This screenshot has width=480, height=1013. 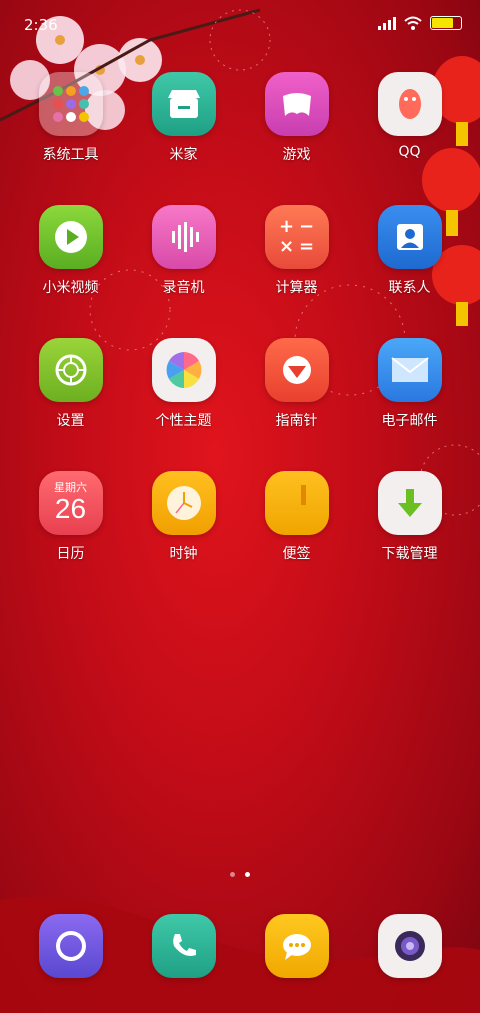 I want to click on app-label: 下载管理, so click(x=409, y=554).